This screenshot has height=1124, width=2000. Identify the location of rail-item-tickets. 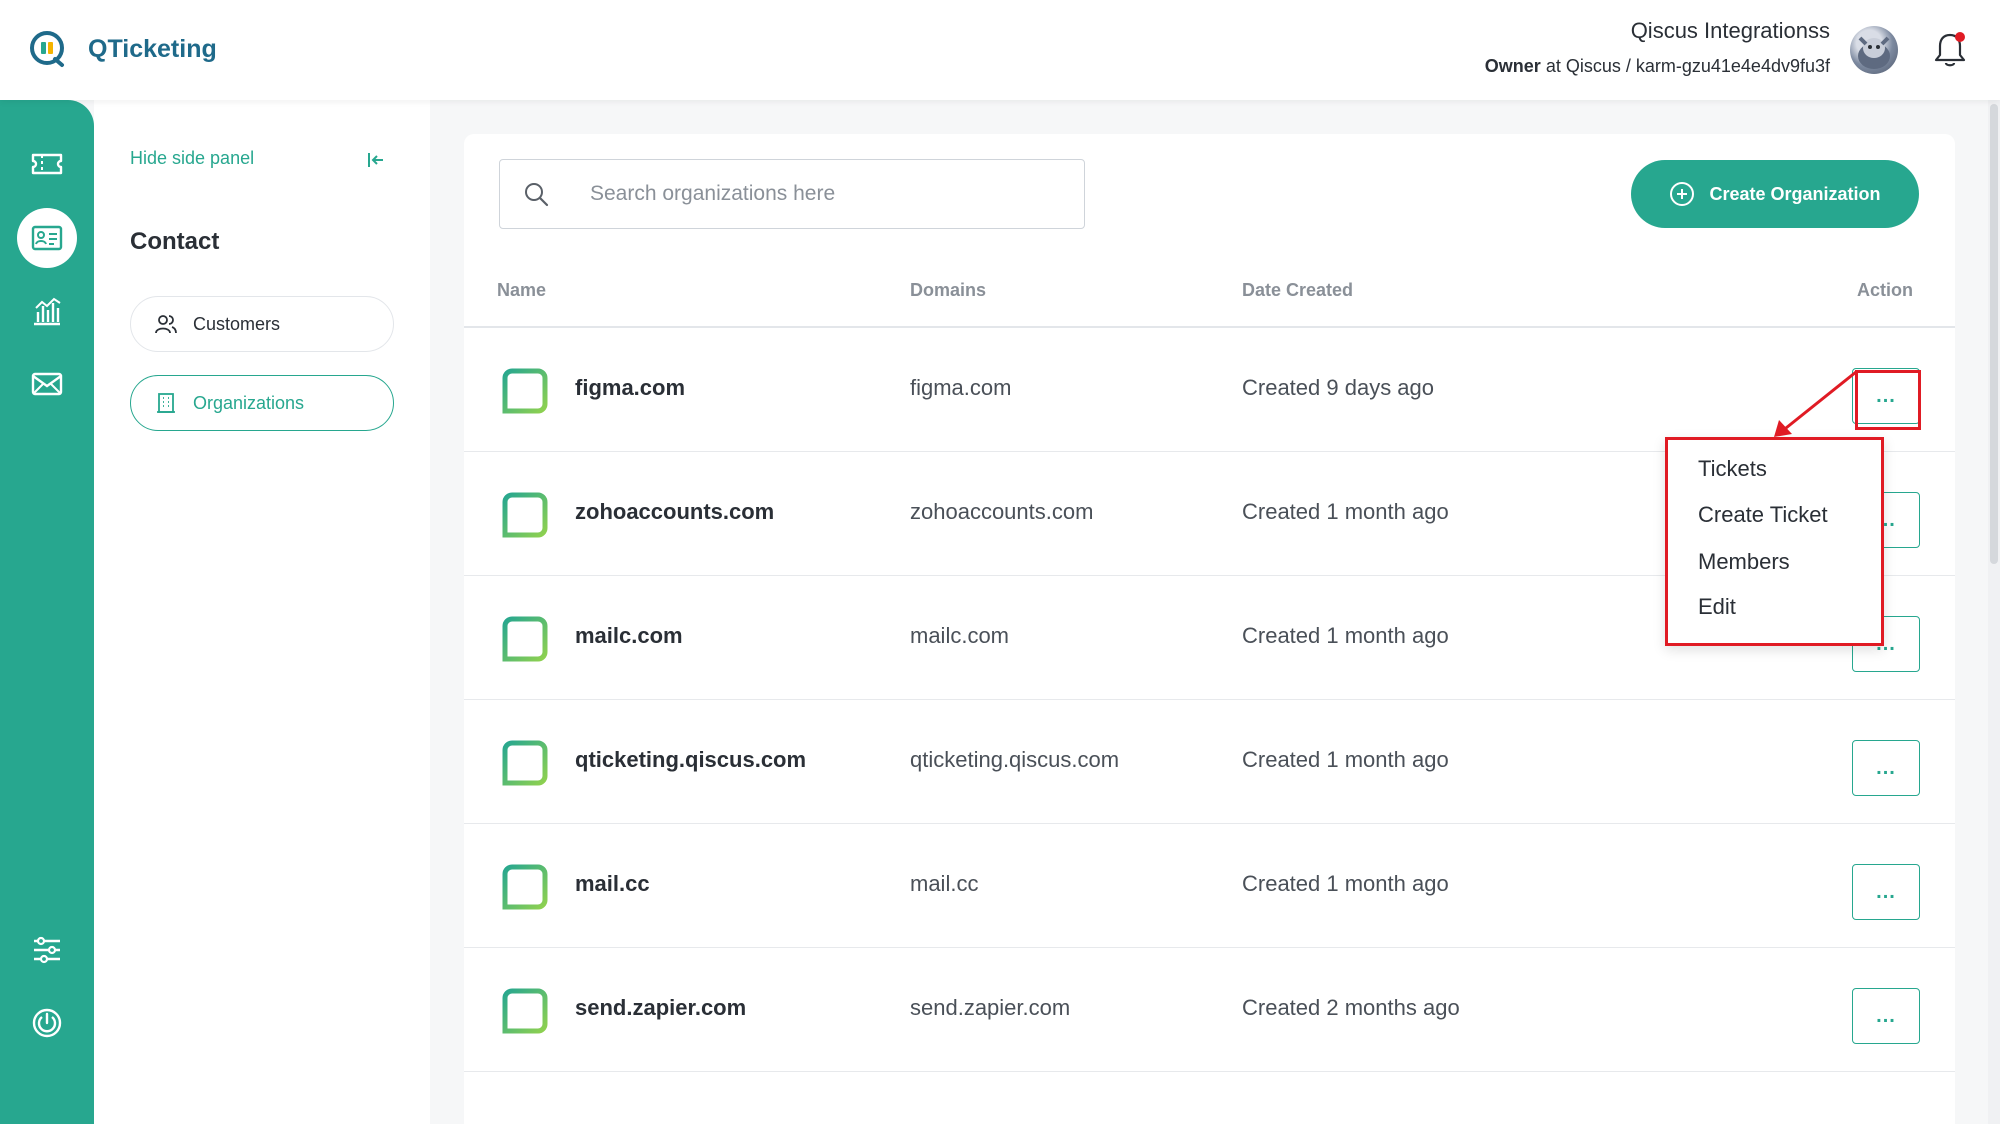
(47, 164).